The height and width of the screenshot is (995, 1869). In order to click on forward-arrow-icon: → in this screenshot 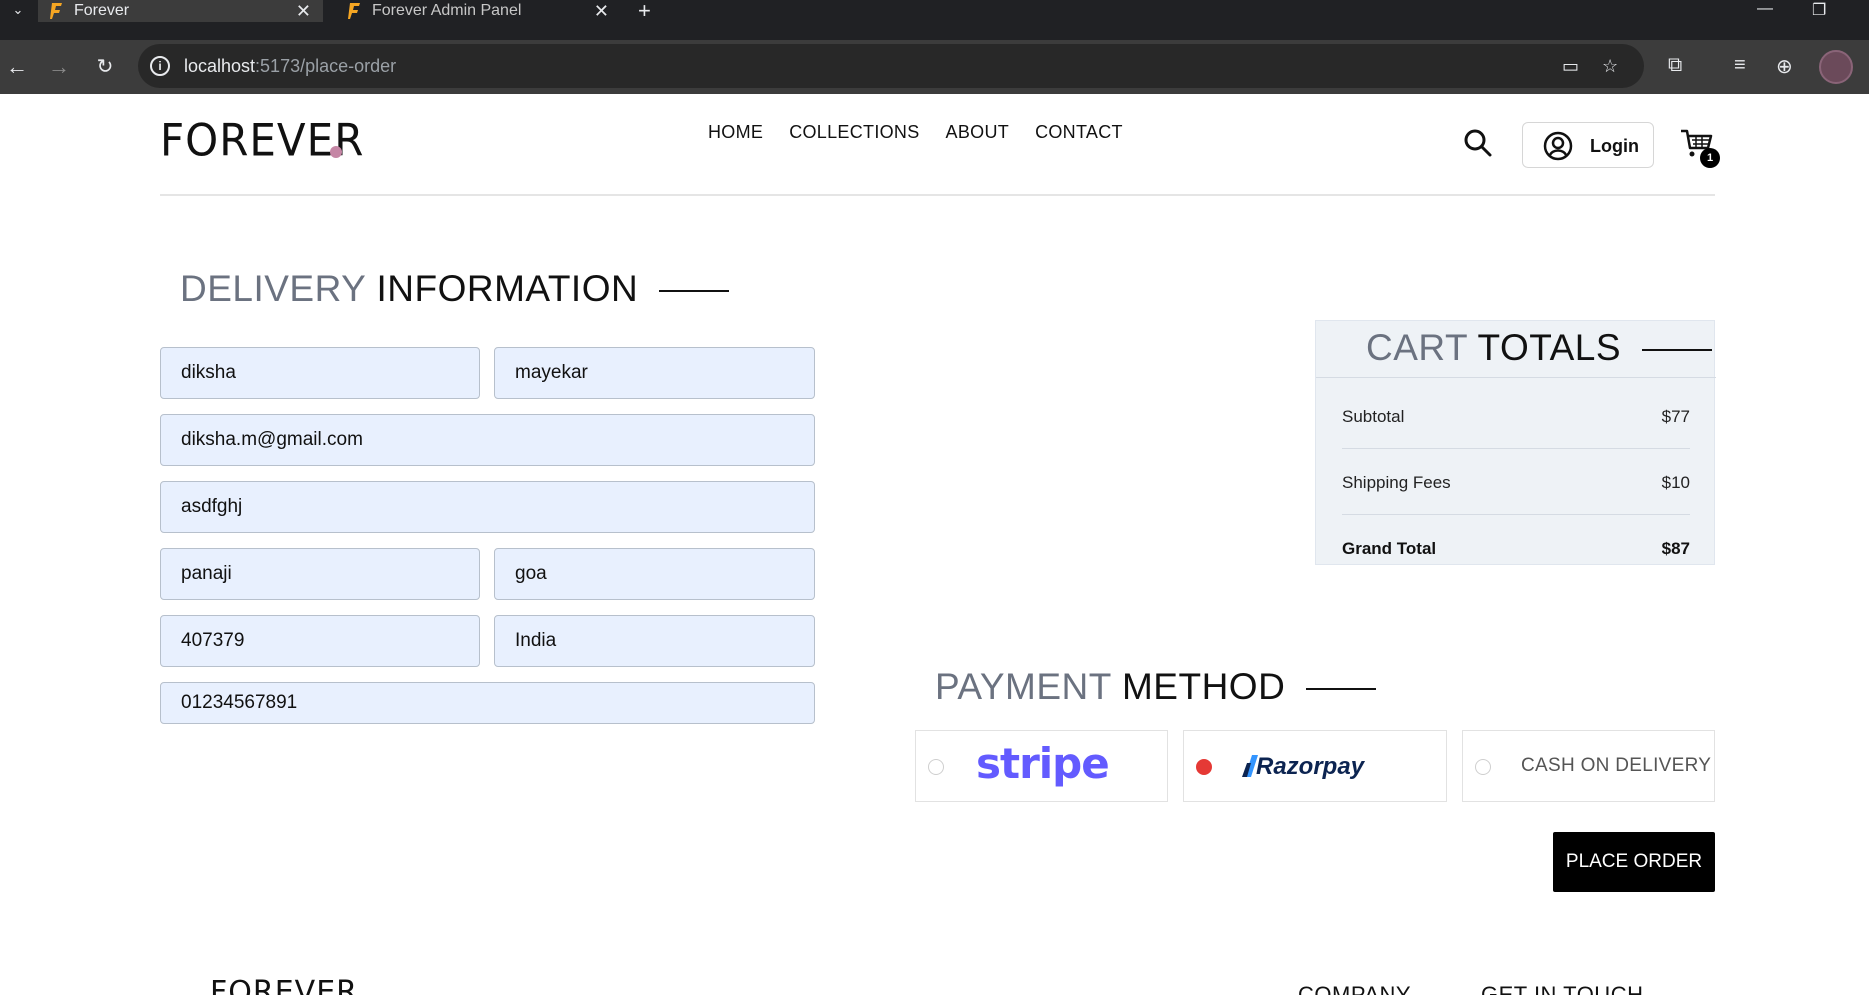, I will do `click(59, 67)`.